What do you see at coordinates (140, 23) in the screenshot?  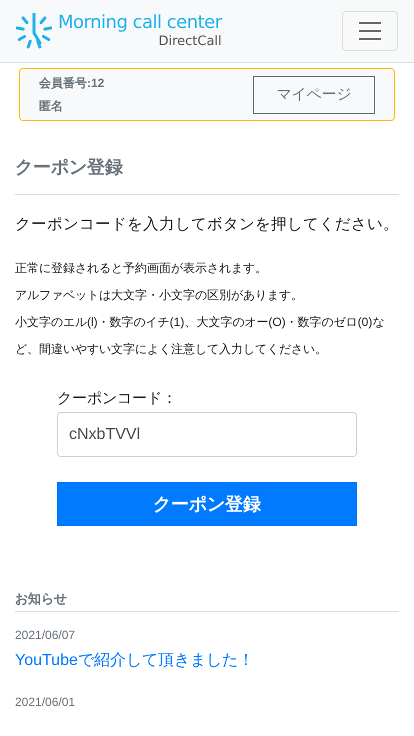 I see `brand-name: Morning call center` at bounding box center [140, 23].